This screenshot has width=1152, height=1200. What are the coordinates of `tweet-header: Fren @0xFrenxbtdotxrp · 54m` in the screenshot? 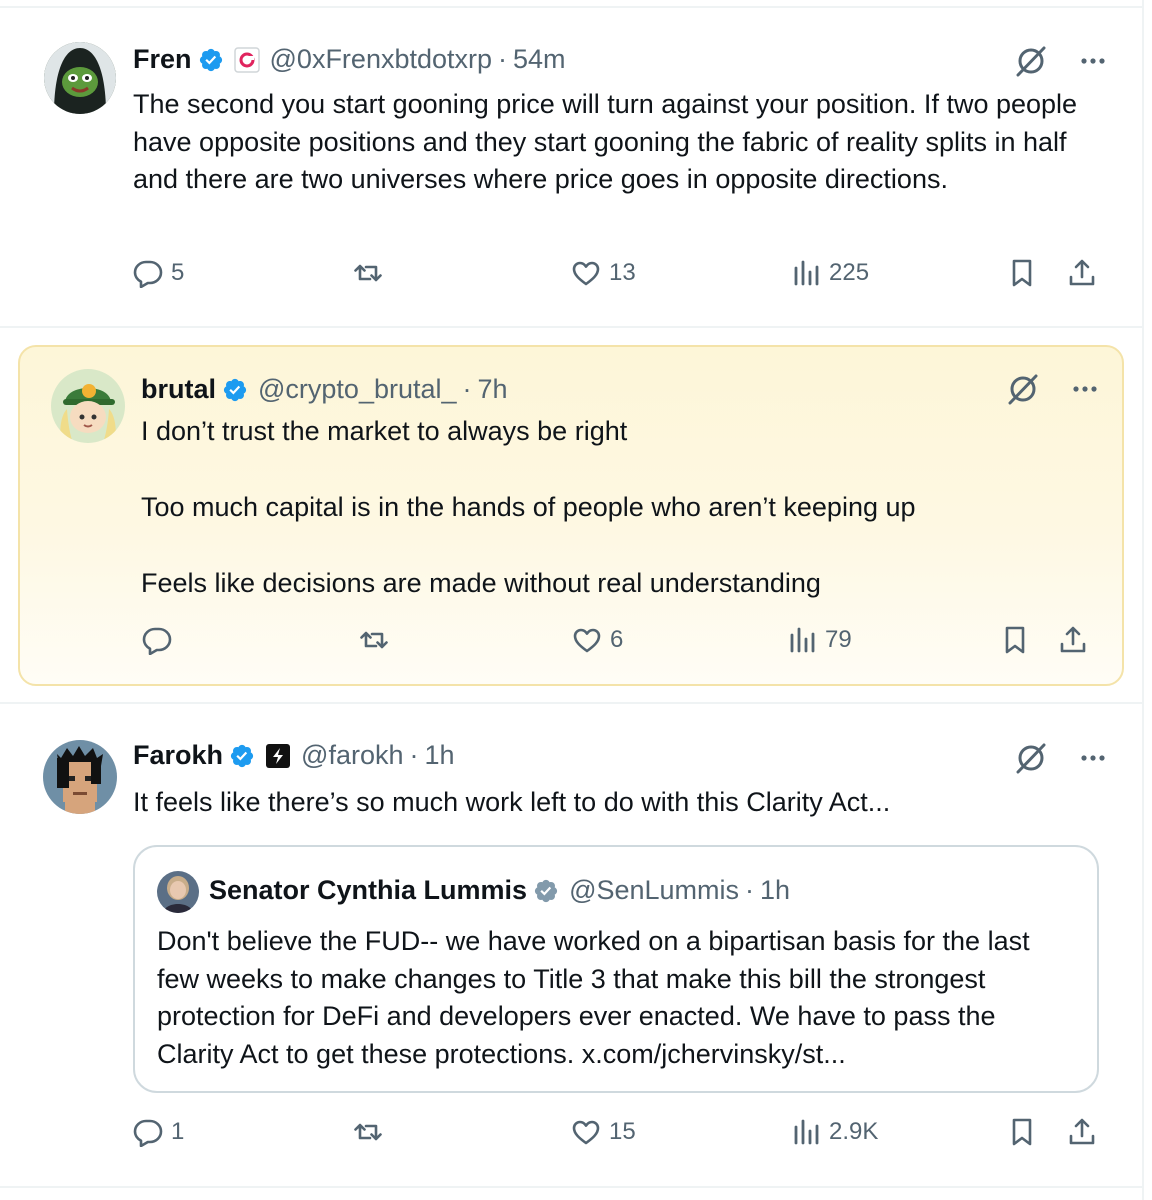 It's located at (349, 59).